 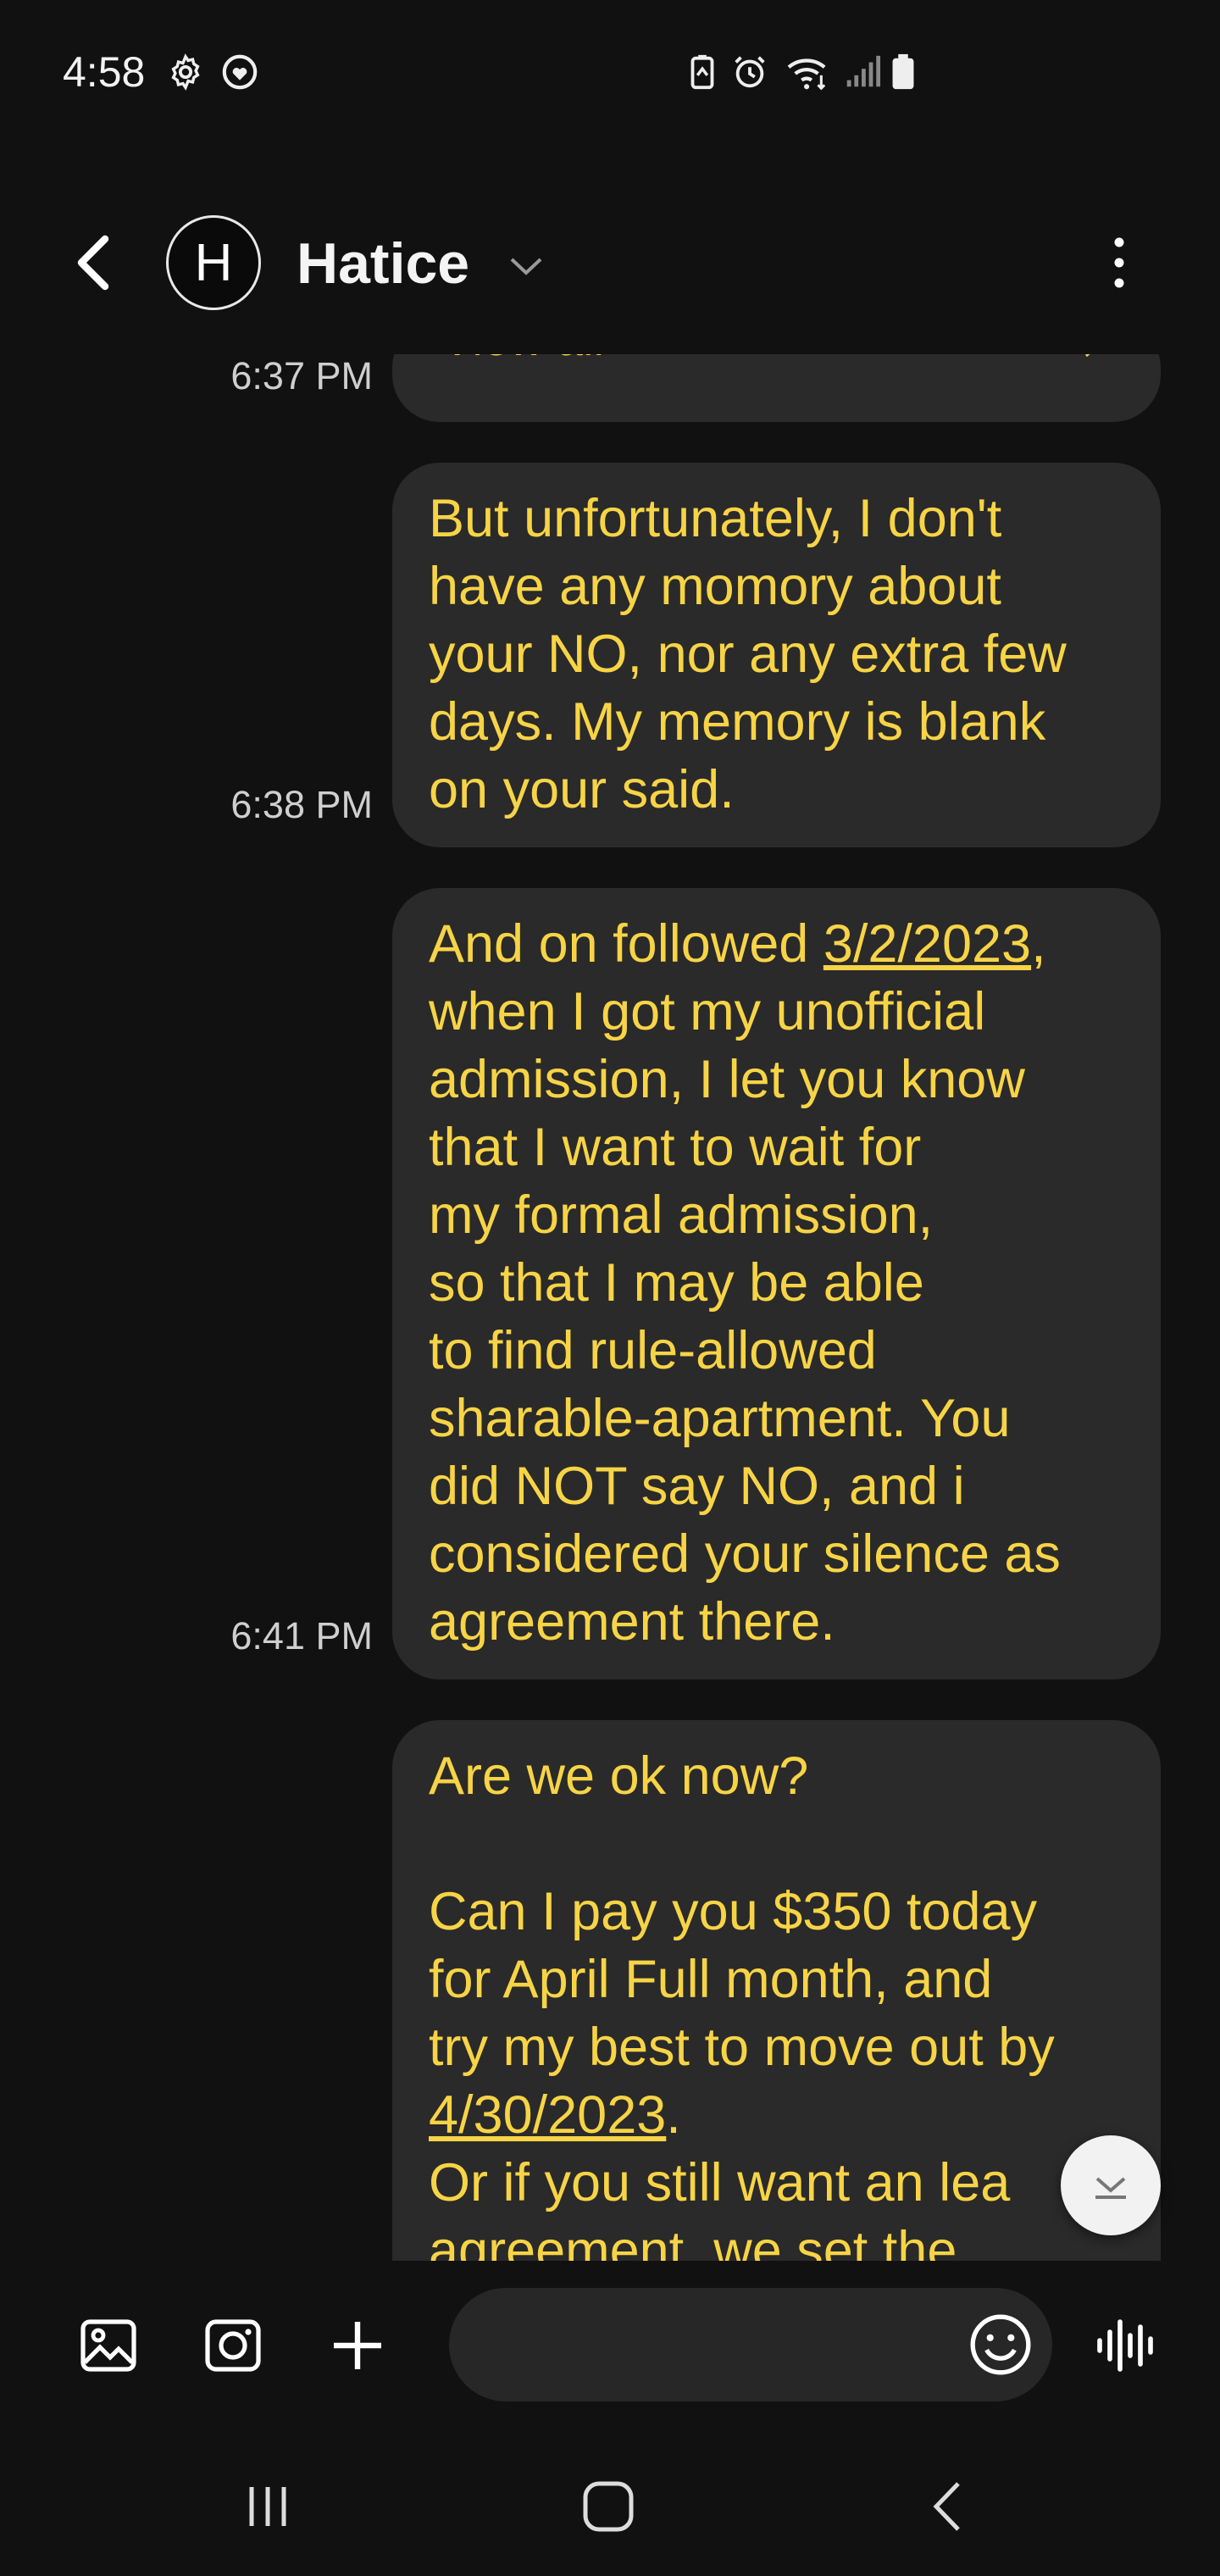 What do you see at coordinates (301, 804) in the screenshot?
I see `message-timestamp: 6:38 PM` at bounding box center [301, 804].